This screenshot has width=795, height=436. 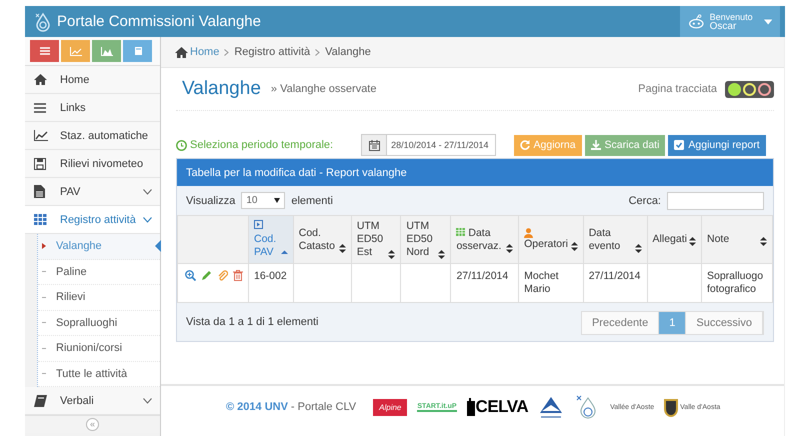 What do you see at coordinates (497, 407) in the screenshot?
I see `celva-logo: CELVA` at bounding box center [497, 407].